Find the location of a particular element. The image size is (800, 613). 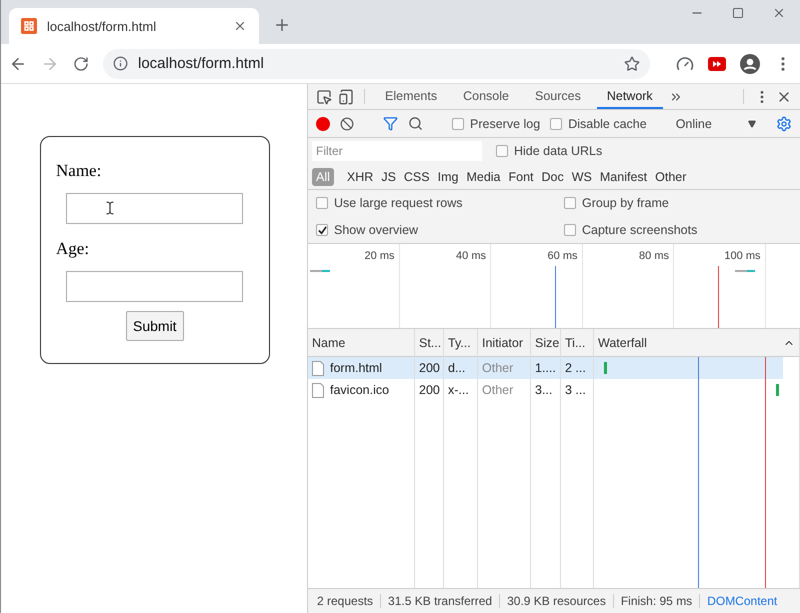

load-marker is located at coordinates (718, 297).